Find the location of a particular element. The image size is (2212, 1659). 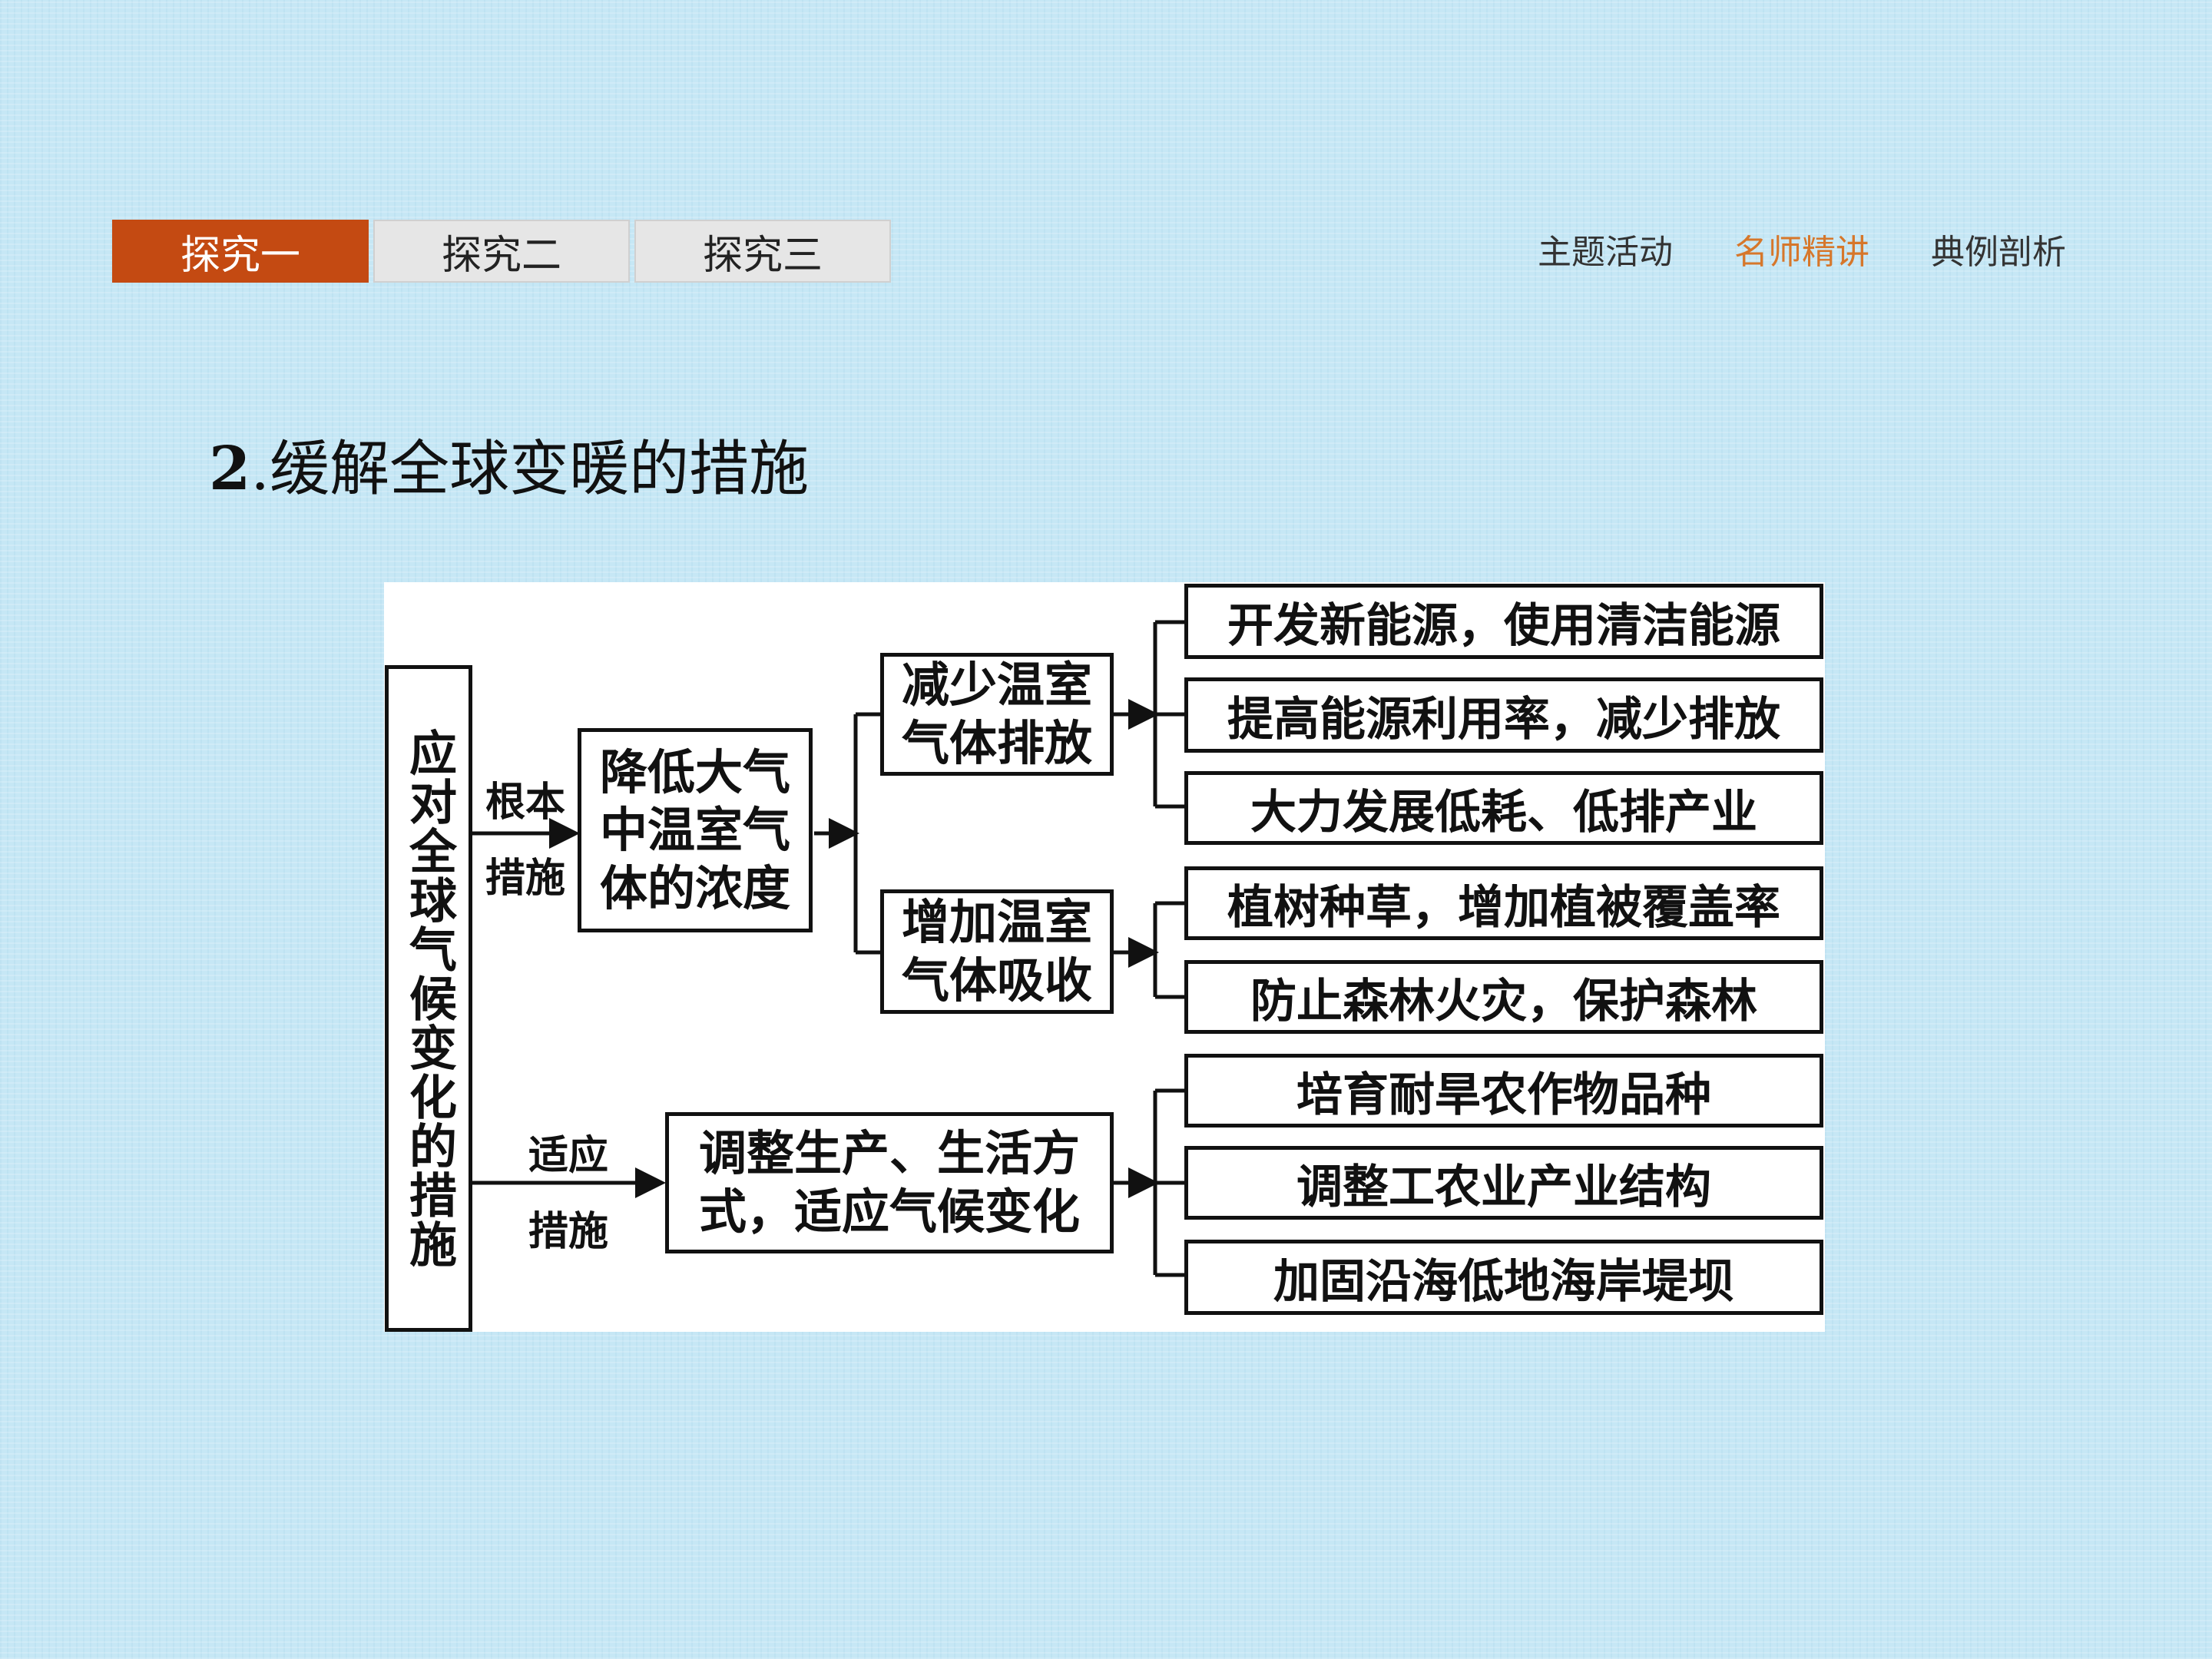

top-nav: 主题活动 名师精讲 典例剖析 is located at coordinates (1802, 249).